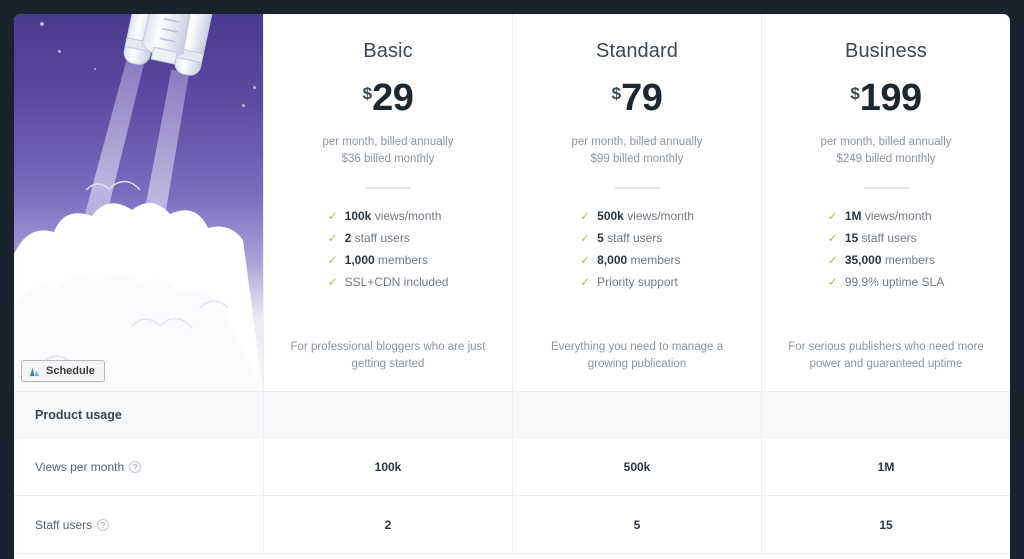  Describe the element at coordinates (886, 51) in the screenshot. I see `plan-name: Business` at that location.